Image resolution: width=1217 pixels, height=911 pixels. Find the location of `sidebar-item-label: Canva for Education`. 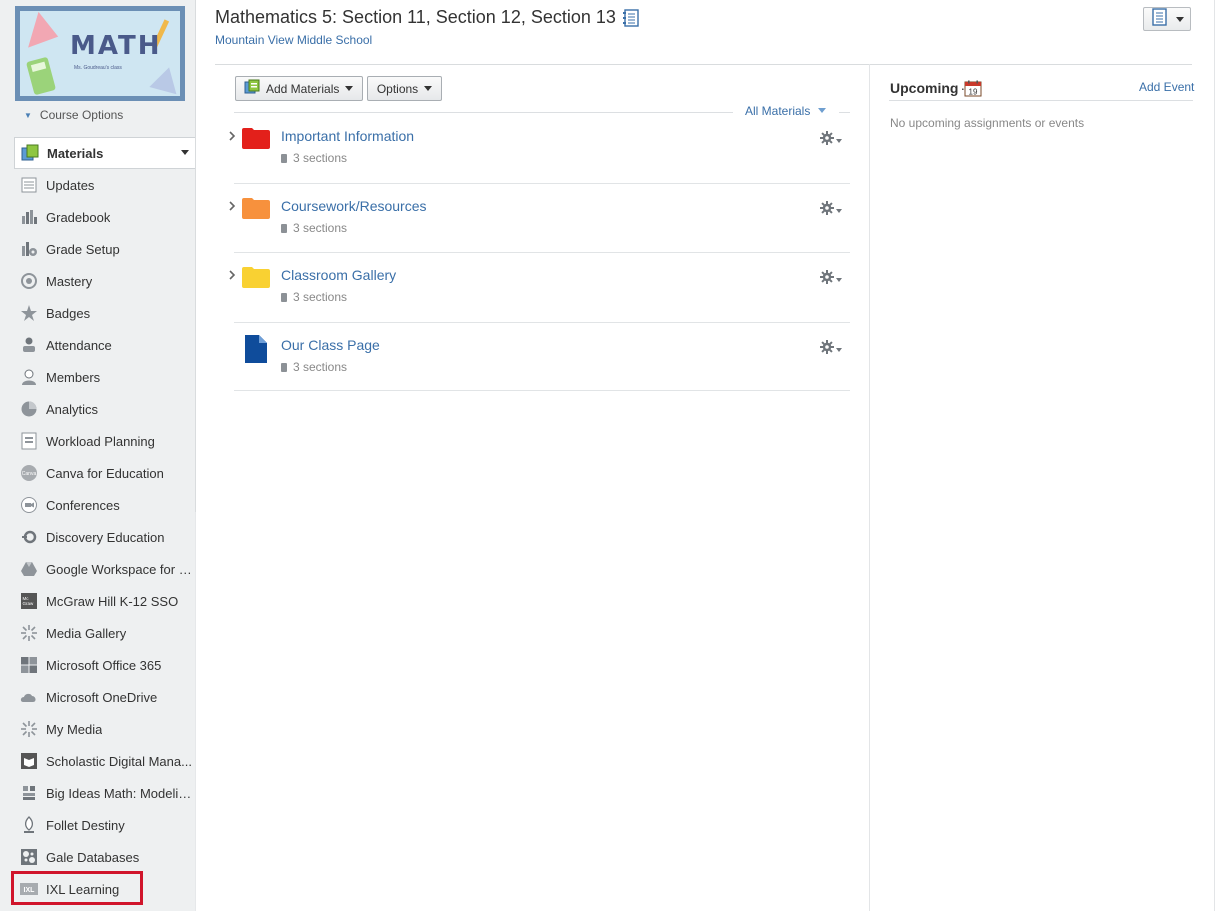

sidebar-item-label: Canva for Education is located at coordinates (105, 473).